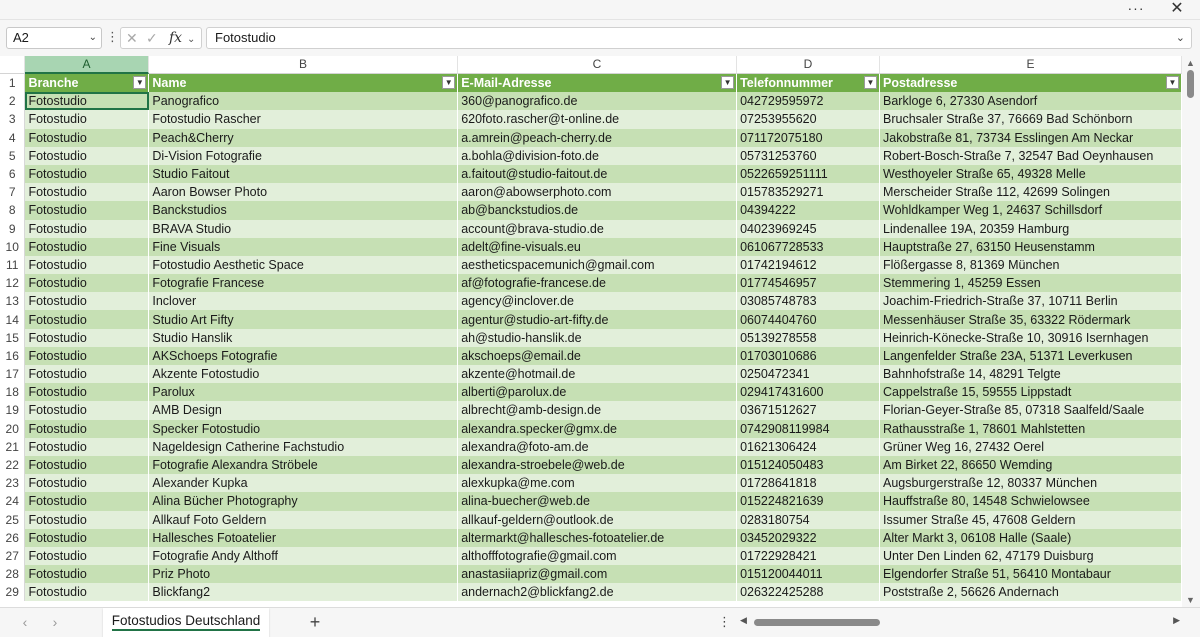 This screenshot has height=637, width=1200. What do you see at coordinates (1030, 101) in the screenshot?
I see `cell-postadresse: Barkloge 6, 27330 Asendorf` at bounding box center [1030, 101].